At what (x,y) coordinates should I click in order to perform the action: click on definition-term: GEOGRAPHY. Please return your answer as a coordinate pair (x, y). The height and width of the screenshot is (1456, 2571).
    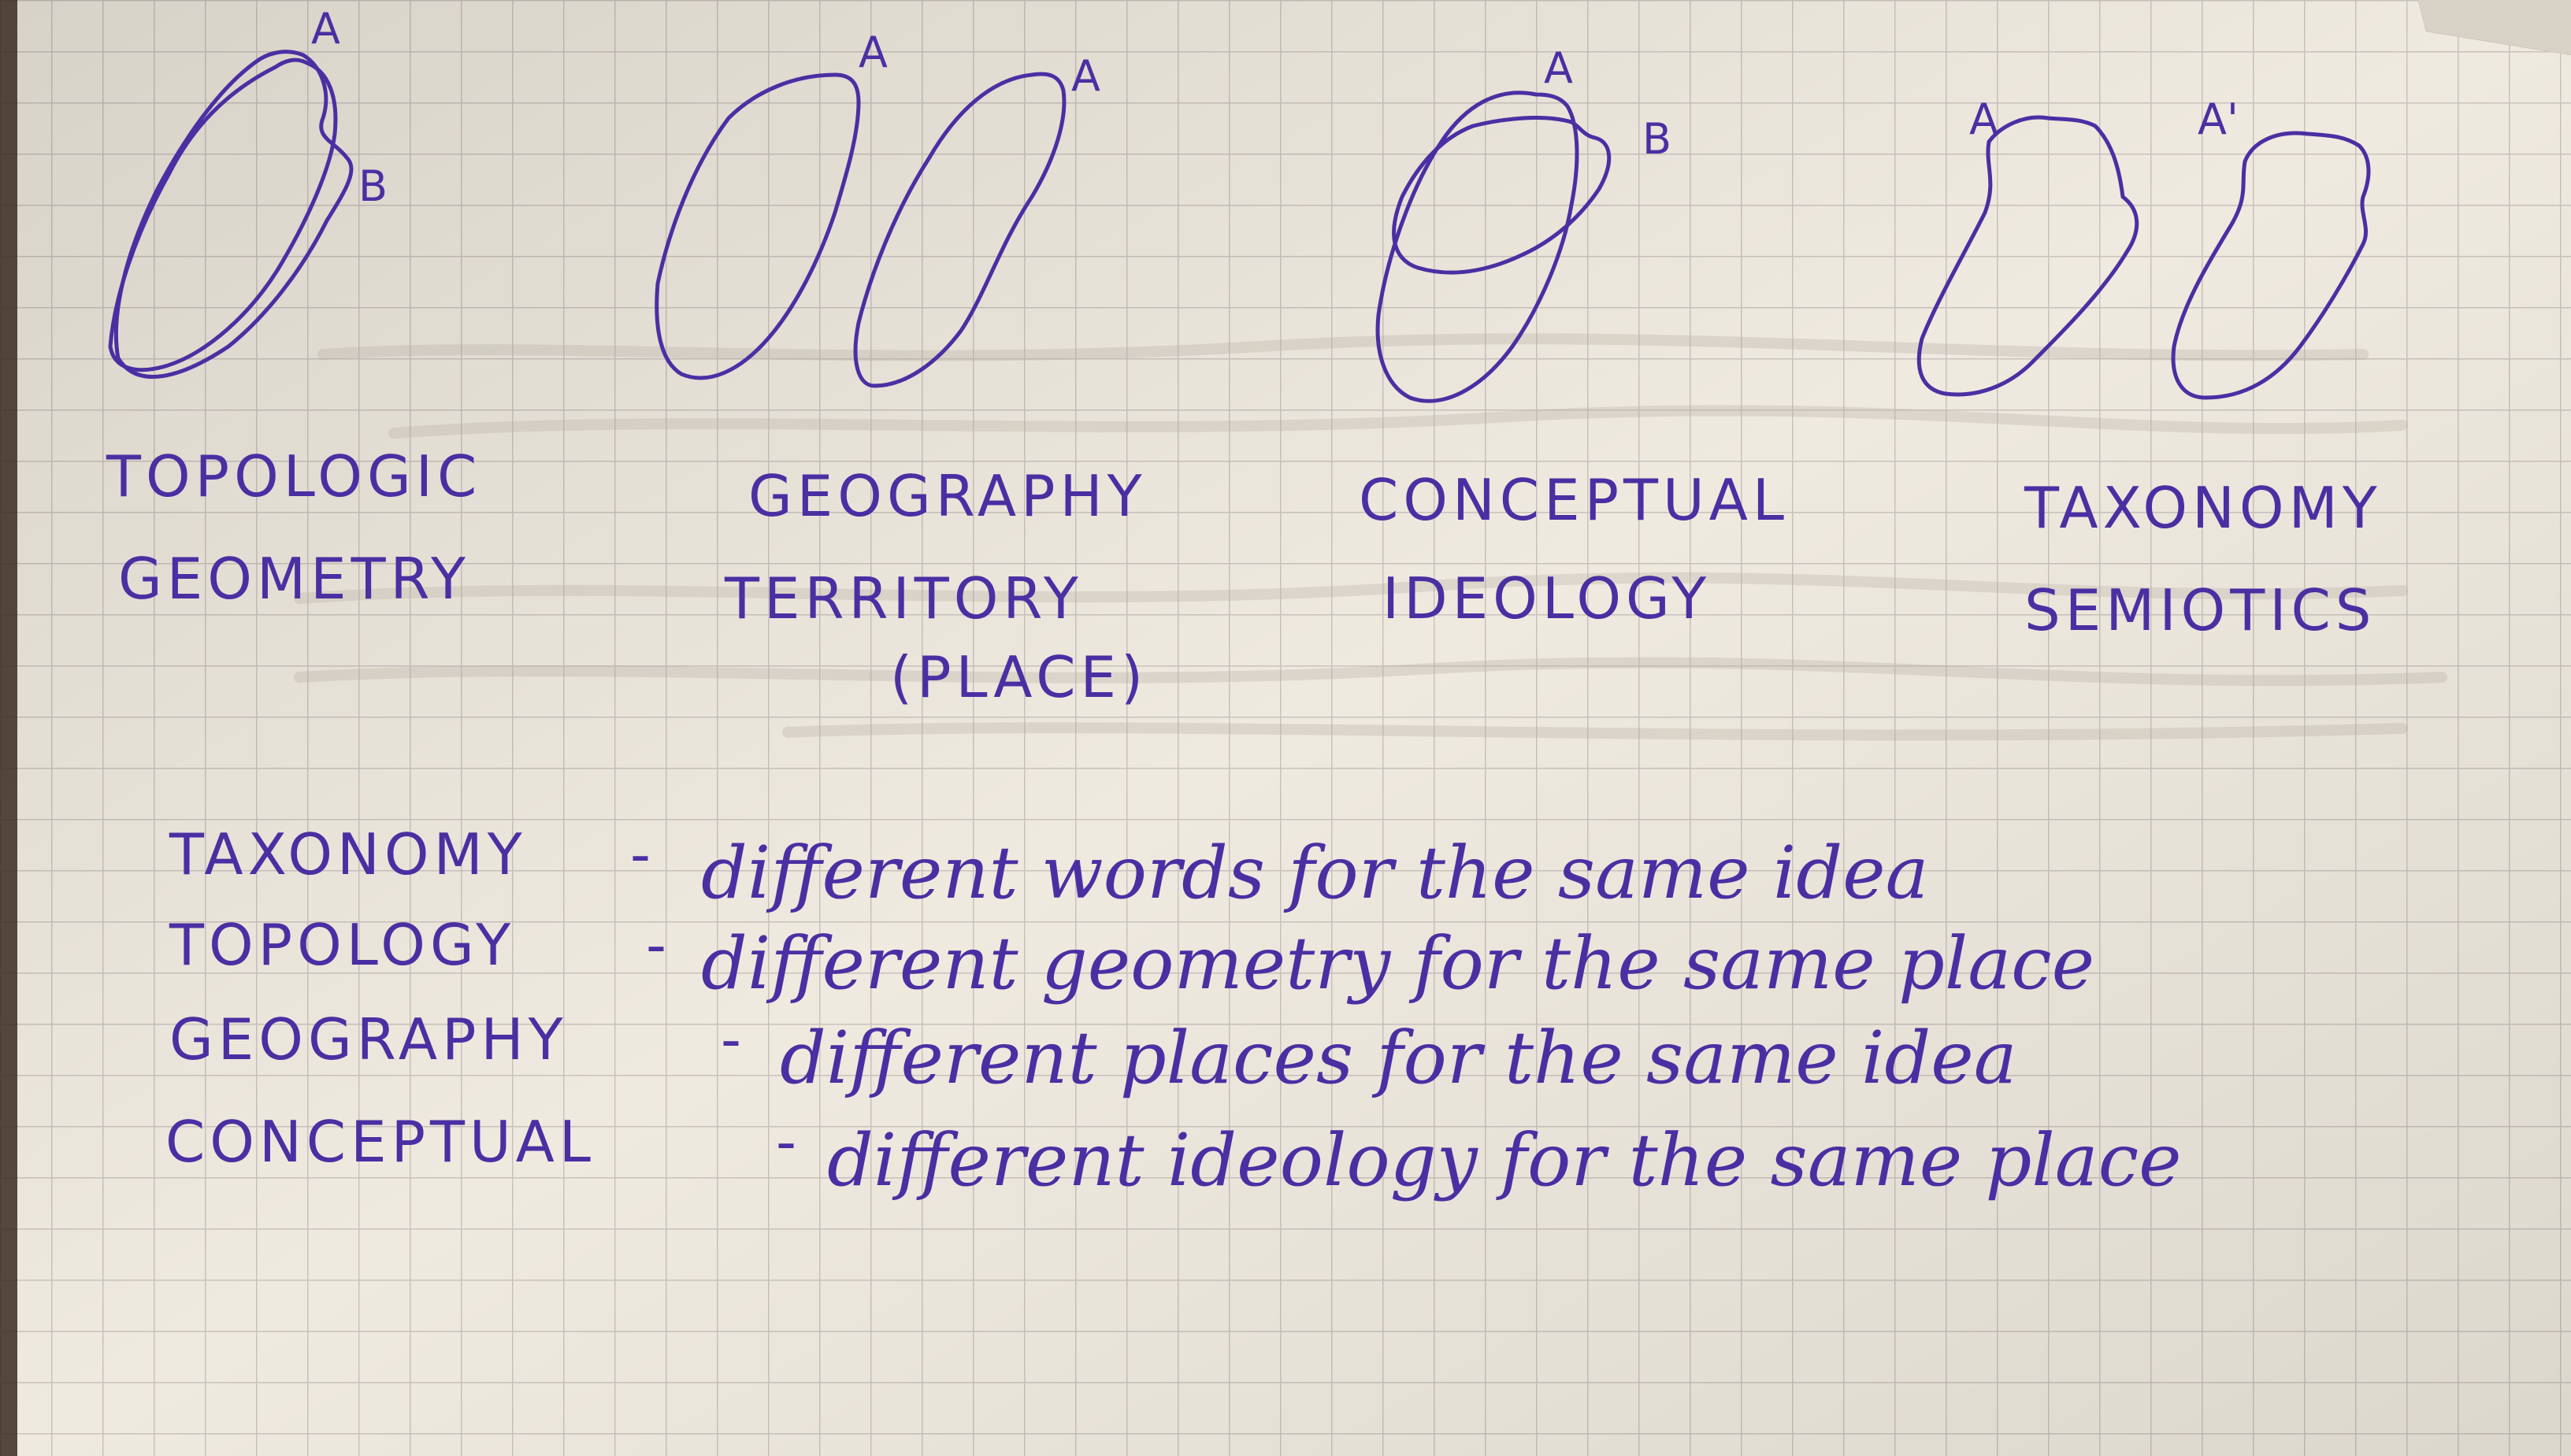
    Looking at the image, I should click on (368, 1039).